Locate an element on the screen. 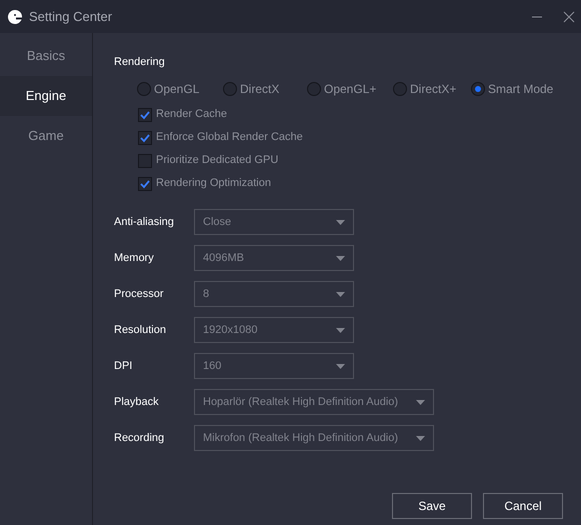 This screenshot has height=525, width=581. dropdown: 4096MB is located at coordinates (274, 258).